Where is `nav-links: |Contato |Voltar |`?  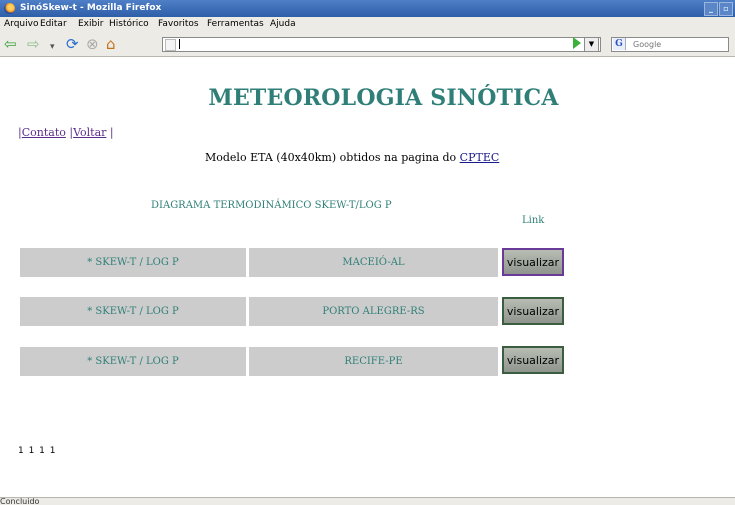 nav-links: |Contato |Voltar | is located at coordinates (66, 132).